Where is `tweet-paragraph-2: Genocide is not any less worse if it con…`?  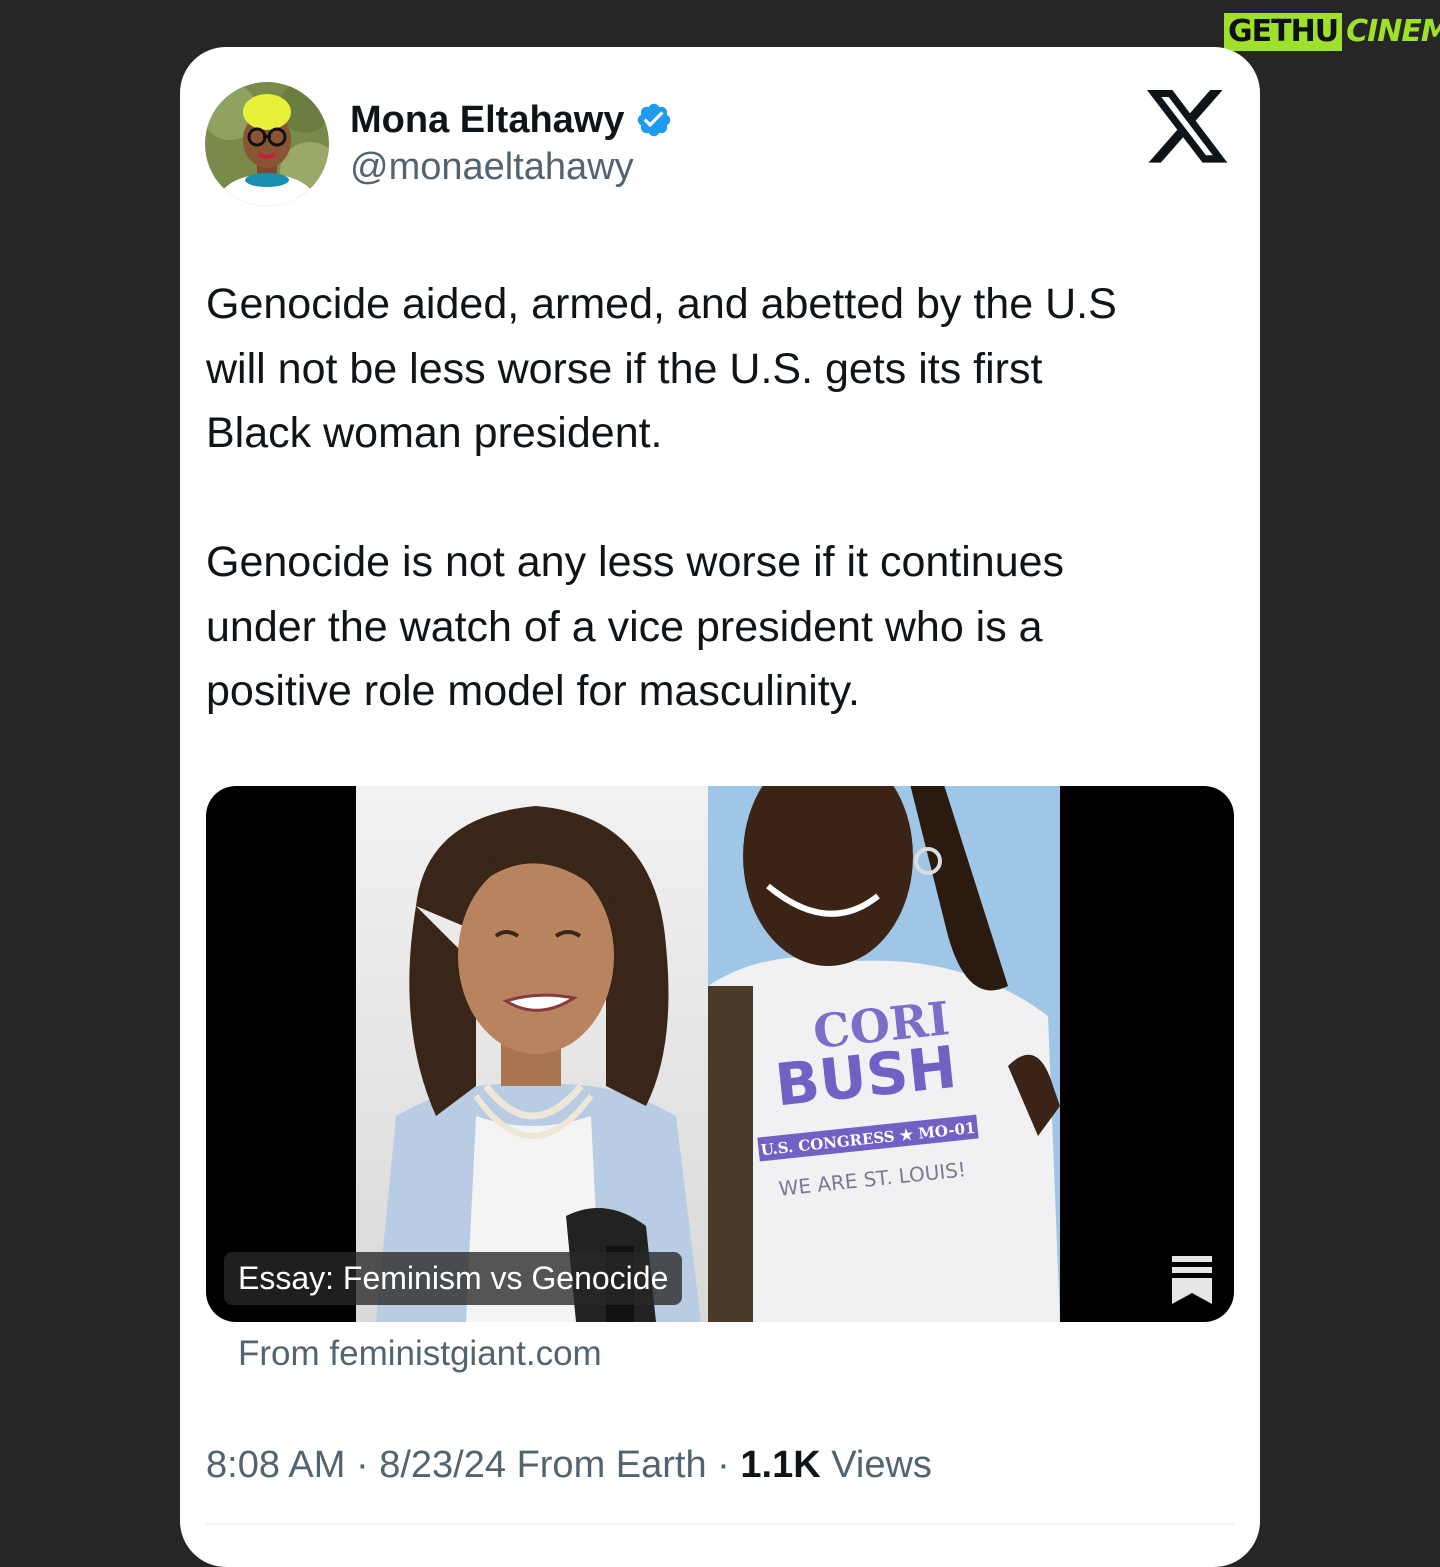
tweet-paragraph-2: Genocide is not any less worse if it con… is located at coordinates (635, 626).